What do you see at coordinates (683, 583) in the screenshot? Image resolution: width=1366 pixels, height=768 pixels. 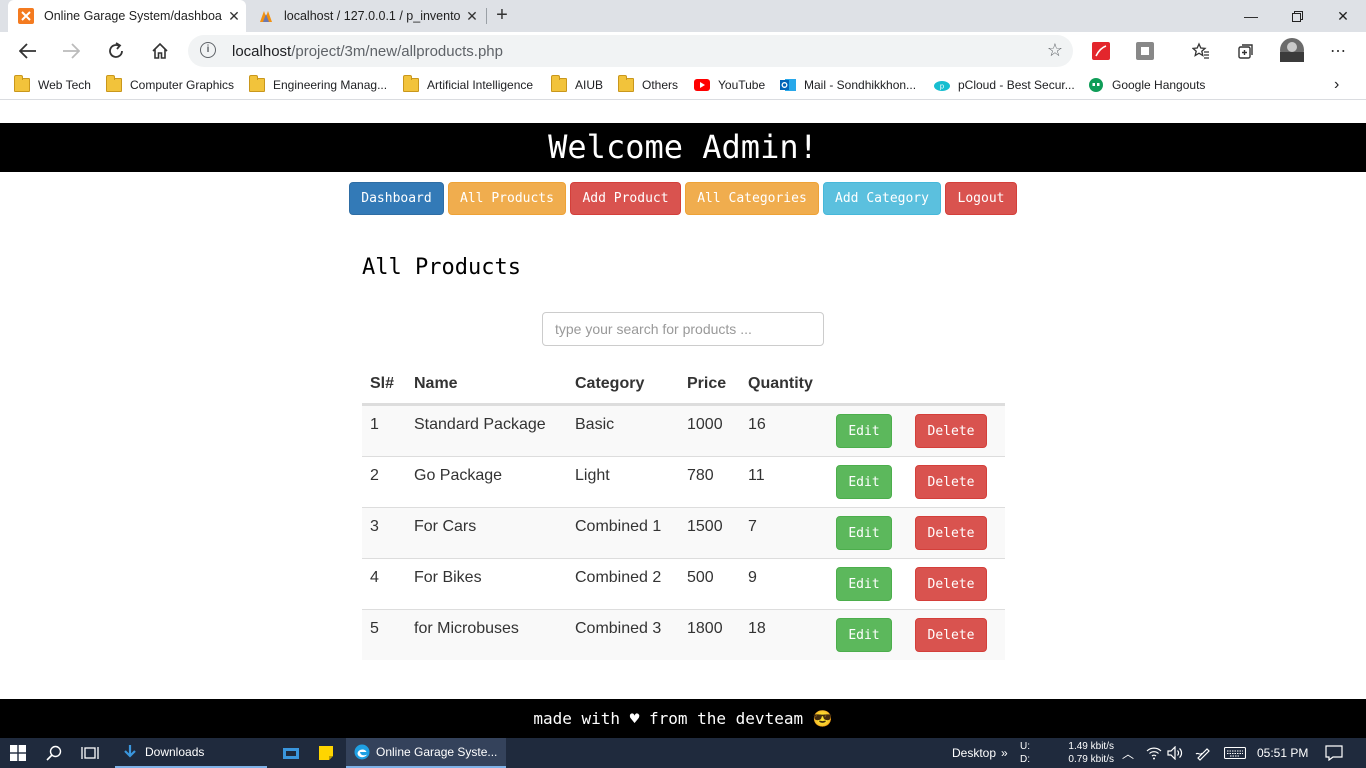 I see `table-row: 4 For Bikes Combined 2 500 9 Edit Delete` at bounding box center [683, 583].